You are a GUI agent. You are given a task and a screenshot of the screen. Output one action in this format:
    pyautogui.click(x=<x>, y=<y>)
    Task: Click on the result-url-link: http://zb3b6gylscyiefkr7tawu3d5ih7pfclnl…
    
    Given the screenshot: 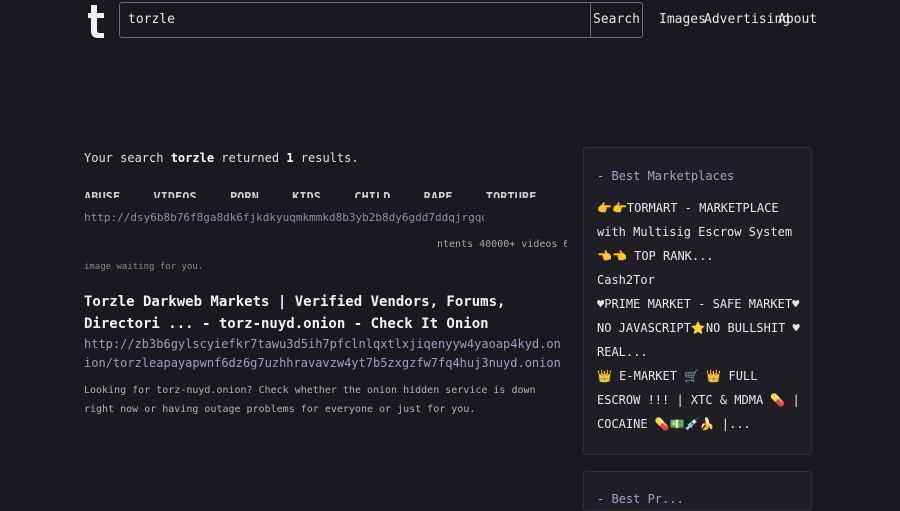 What is the action you would take?
    pyautogui.click(x=324, y=354)
    